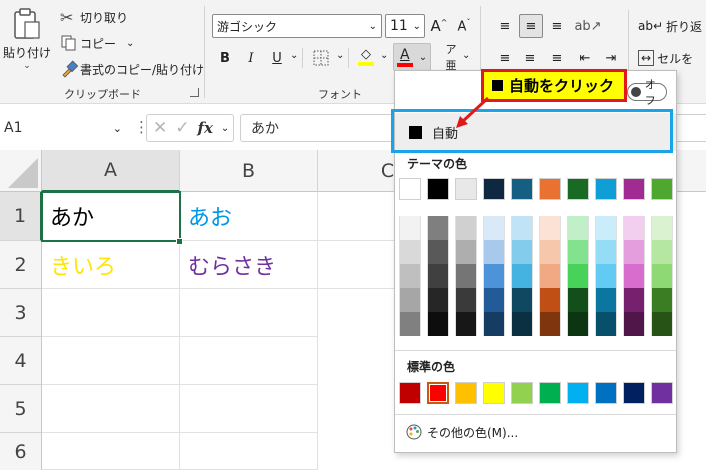  I want to click on select-all-corner, so click(21, 171).